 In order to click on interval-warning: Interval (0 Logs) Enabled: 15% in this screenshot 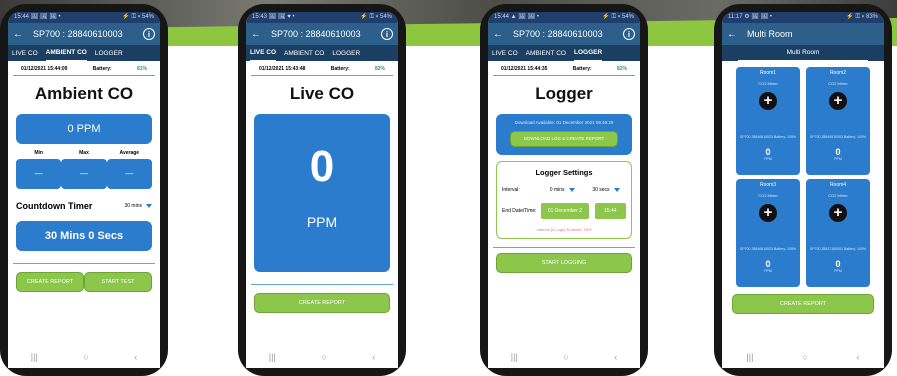, I will do `click(564, 229)`.